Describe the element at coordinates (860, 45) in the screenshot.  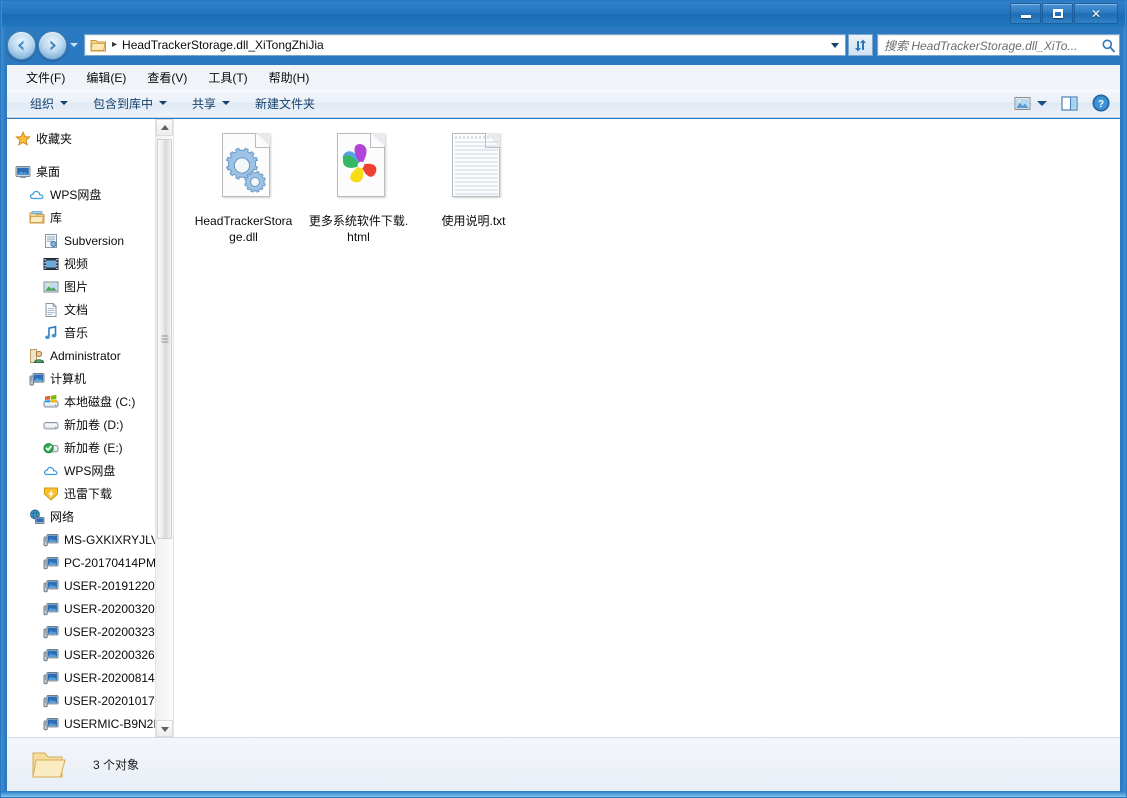
I see `refresh-button` at that location.